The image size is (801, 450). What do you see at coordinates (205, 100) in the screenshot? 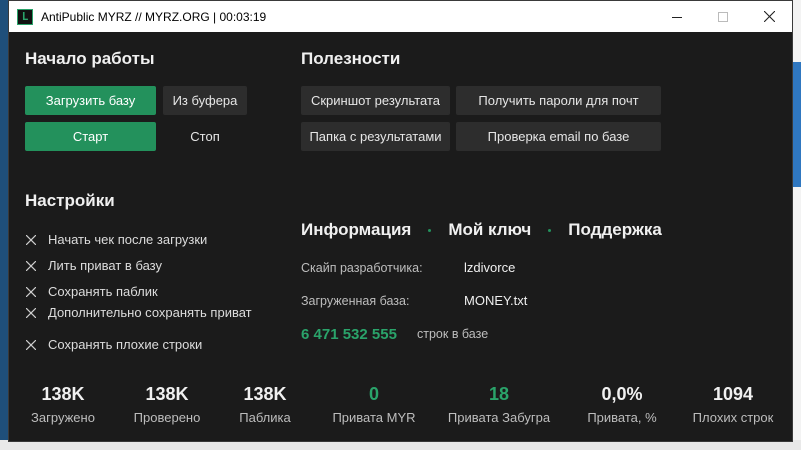
I see `from-clipboard-button: Из буфера` at bounding box center [205, 100].